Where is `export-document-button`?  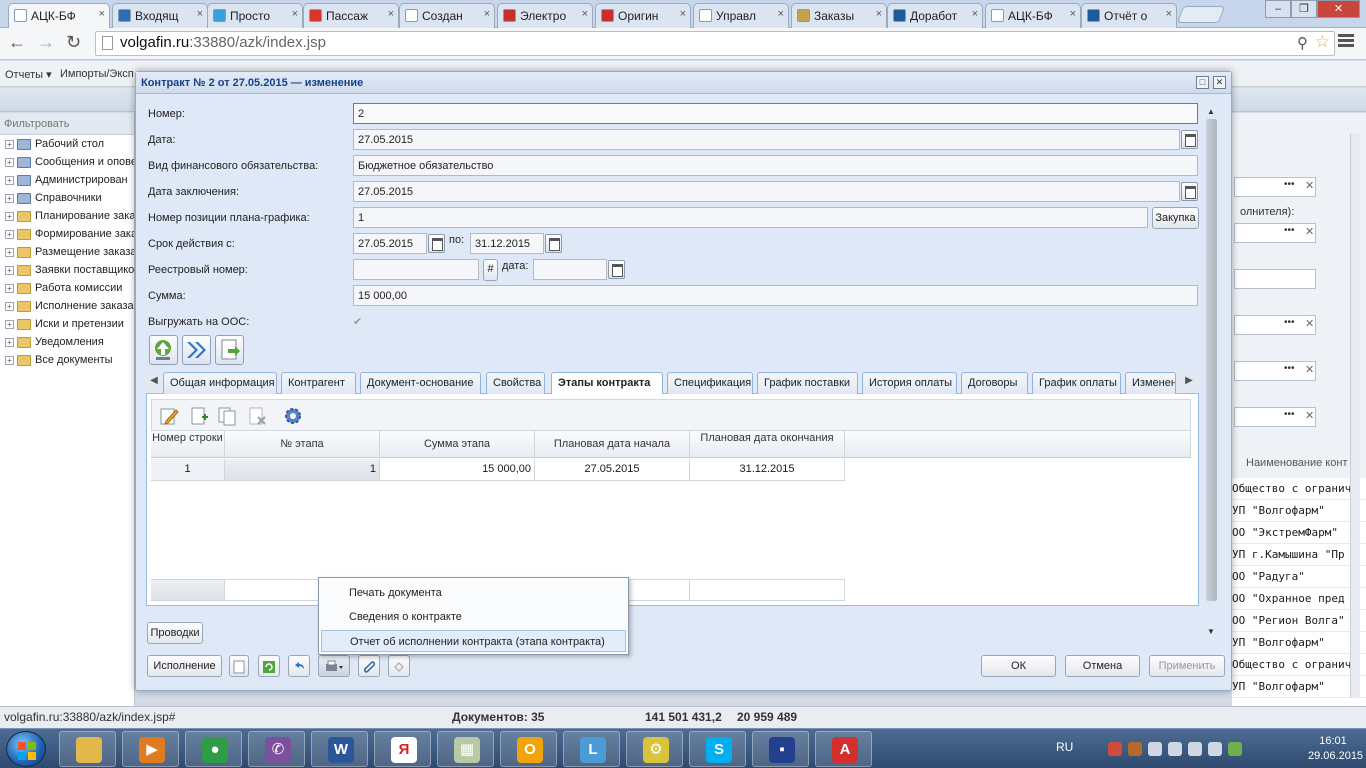
export-document-button is located at coordinates (229, 350).